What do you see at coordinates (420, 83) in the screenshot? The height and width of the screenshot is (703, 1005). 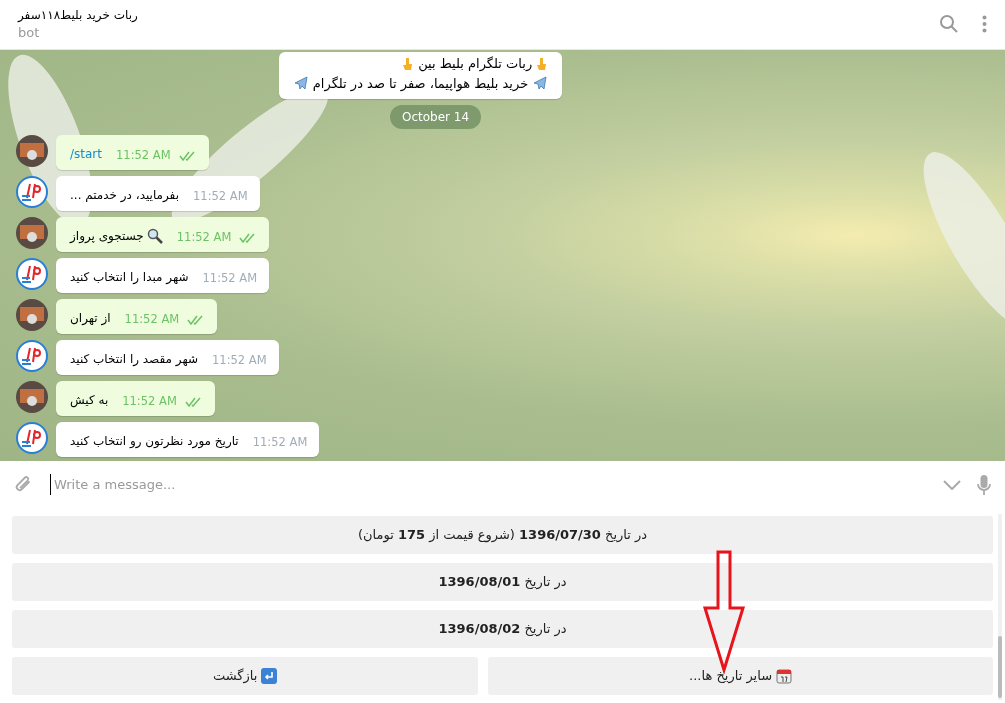 I see `message-text: خرید بلیط هواپیما، صفر تا صد در تلگرام` at bounding box center [420, 83].